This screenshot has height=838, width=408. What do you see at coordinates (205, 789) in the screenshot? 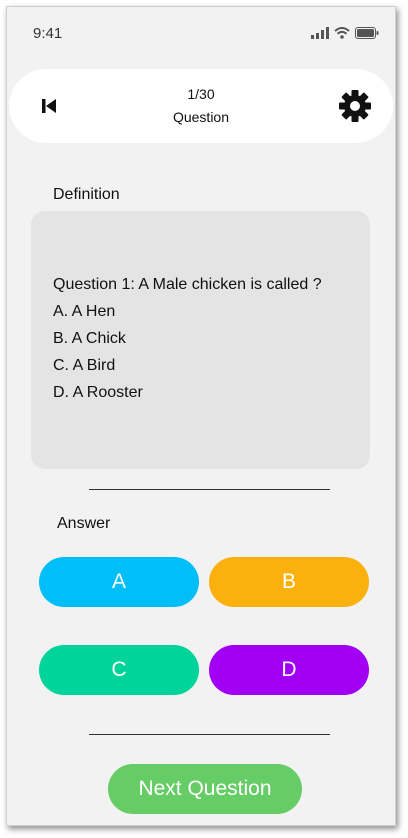
I see `next-question-button: Next Question` at bounding box center [205, 789].